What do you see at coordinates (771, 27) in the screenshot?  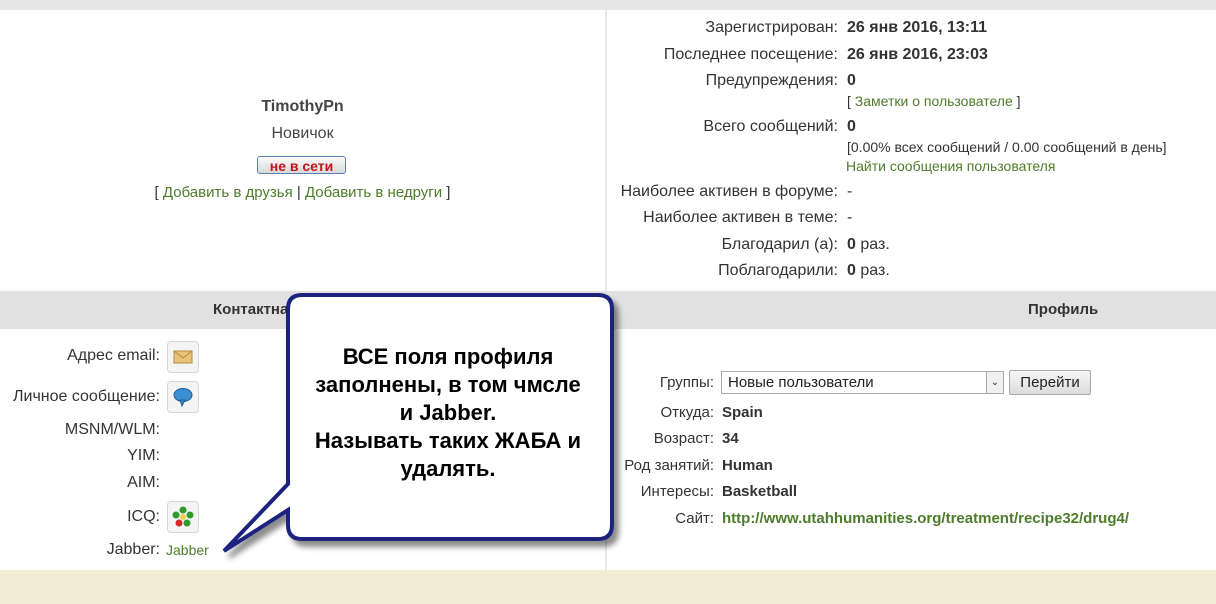 I see `registered-label: Зарегистрирован:` at bounding box center [771, 27].